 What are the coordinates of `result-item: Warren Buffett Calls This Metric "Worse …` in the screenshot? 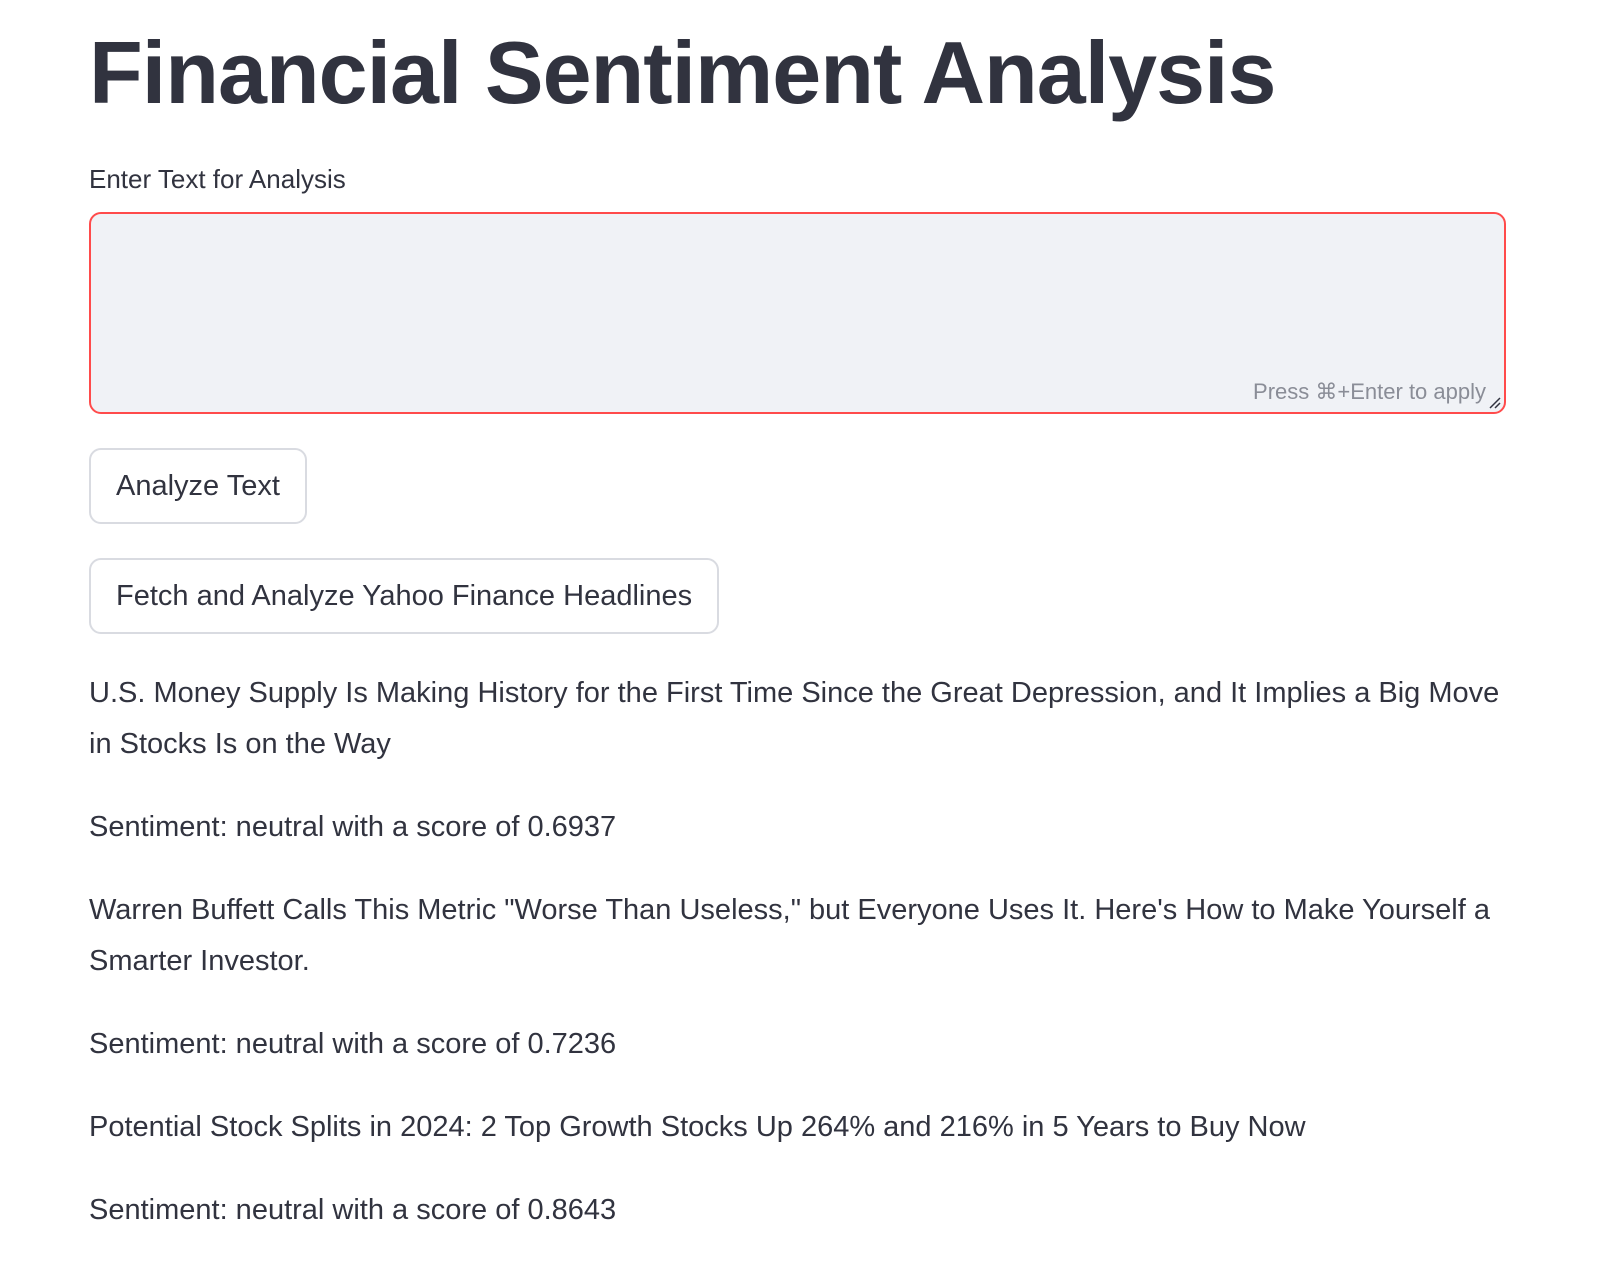 It's located at (799, 977).